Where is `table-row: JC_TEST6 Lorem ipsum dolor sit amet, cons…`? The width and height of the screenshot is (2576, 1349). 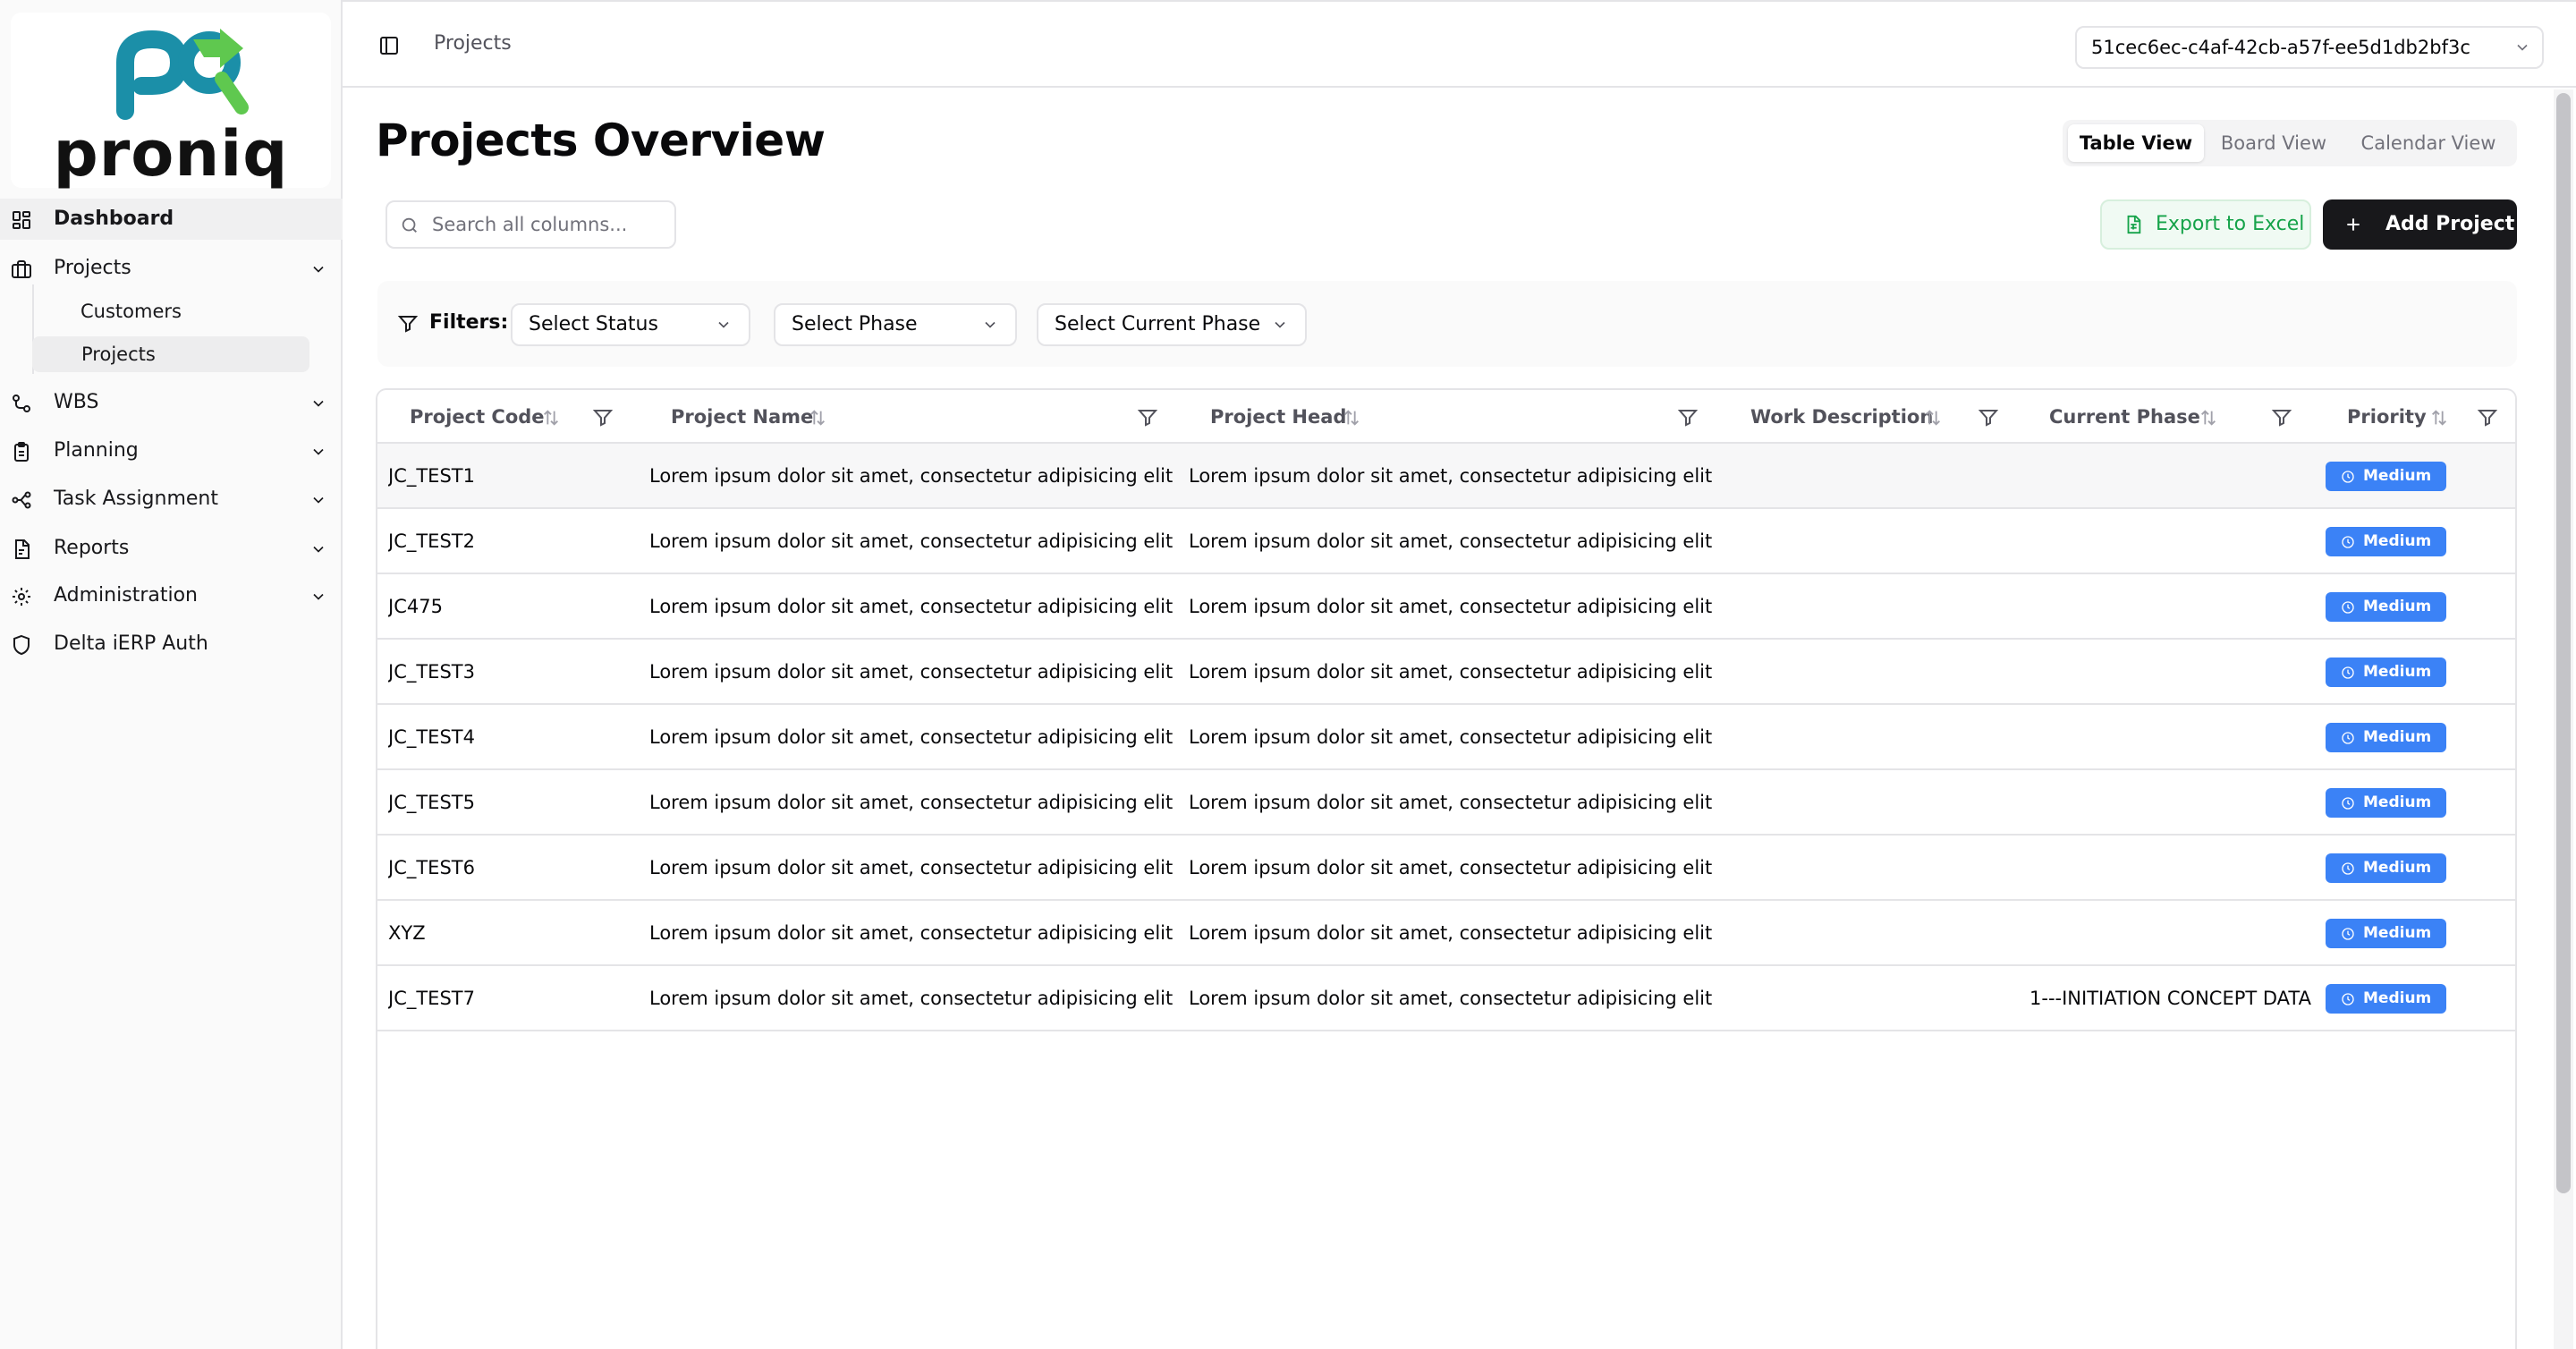
table-row: JC_TEST6 Lorem ipsum dolor sit amet, cons… is located at coordinates (1446, 868).